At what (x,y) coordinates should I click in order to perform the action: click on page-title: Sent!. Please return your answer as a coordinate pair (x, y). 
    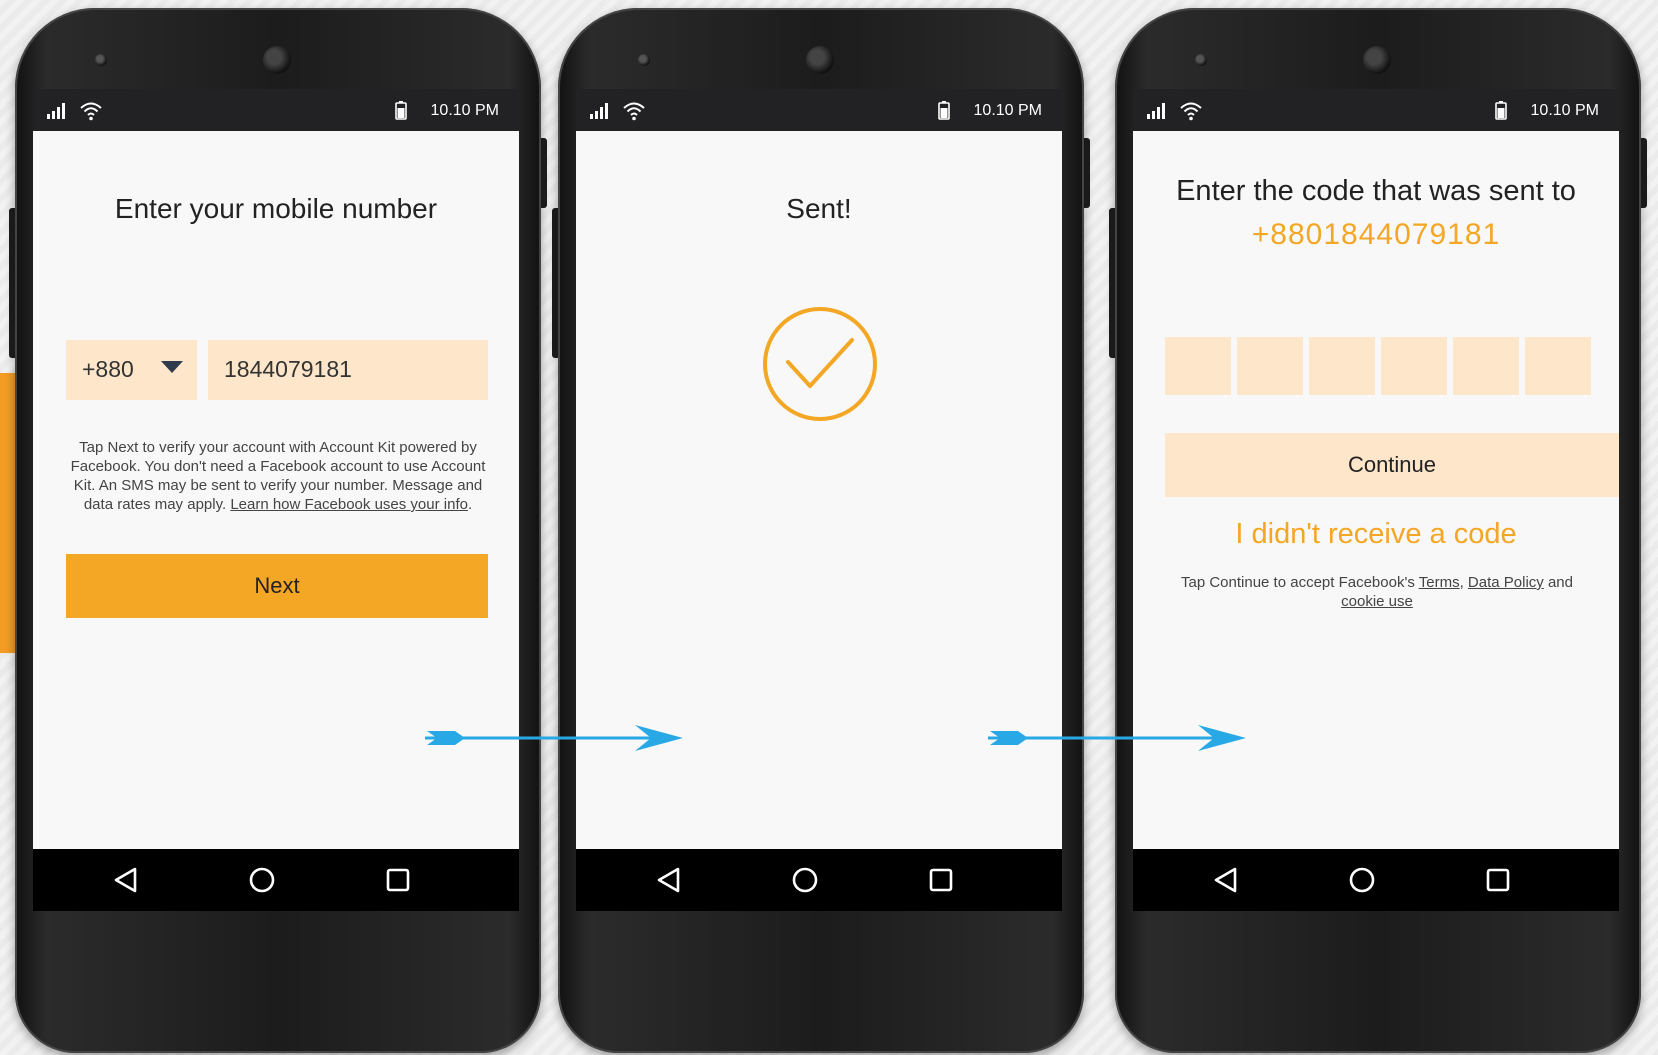
    Looking at the image, I should click on (819, 208).